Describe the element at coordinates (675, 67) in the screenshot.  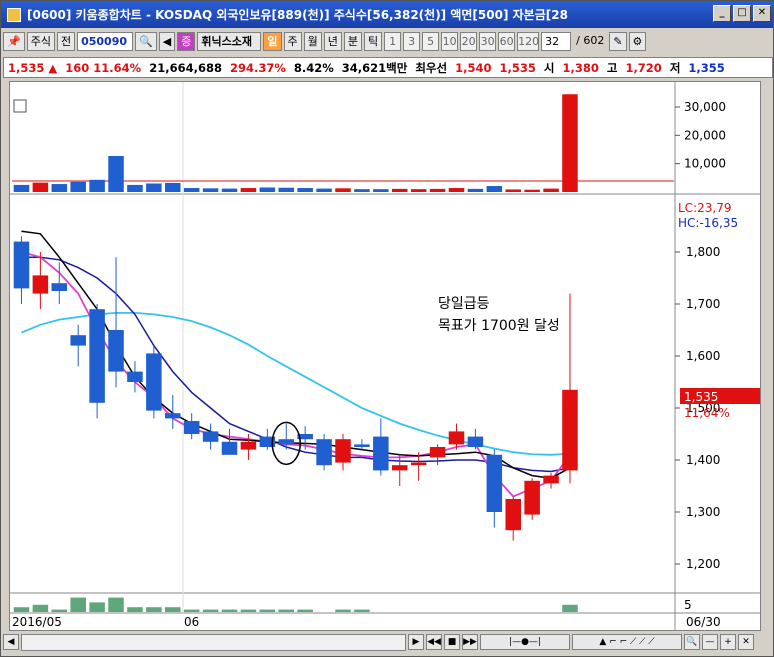
I see `low-label: 저` at that location.